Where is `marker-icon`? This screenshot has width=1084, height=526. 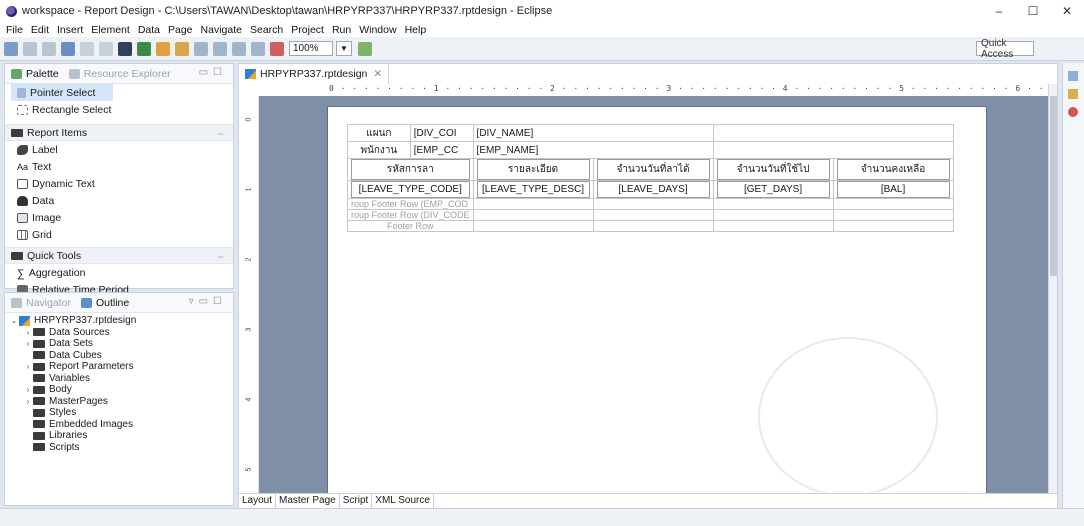 marker-icon is located at coordinates (277, 48).